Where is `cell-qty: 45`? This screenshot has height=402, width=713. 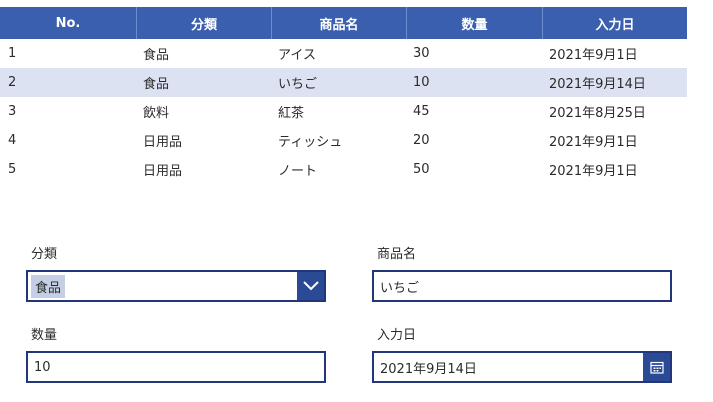 cell-qty: 45 is located at coordinates (421, 111).